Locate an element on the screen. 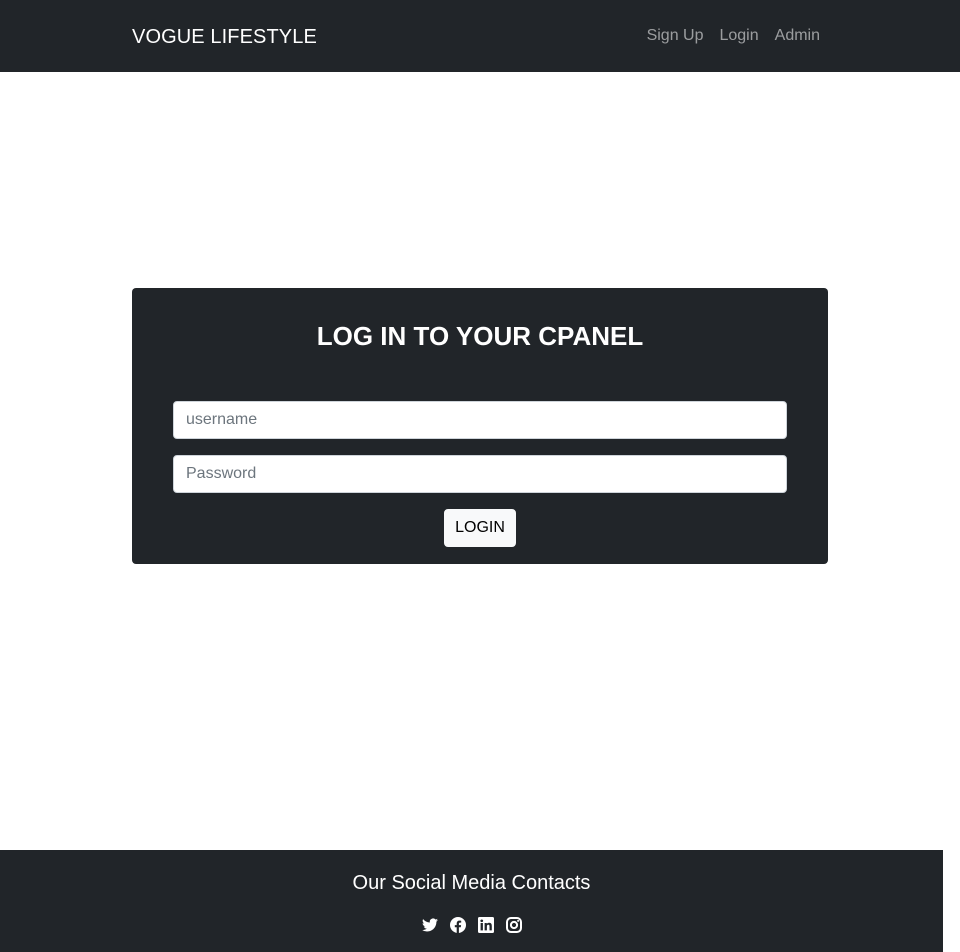  footer: Our Social Media Contacts is located at coordinates (471, 901).